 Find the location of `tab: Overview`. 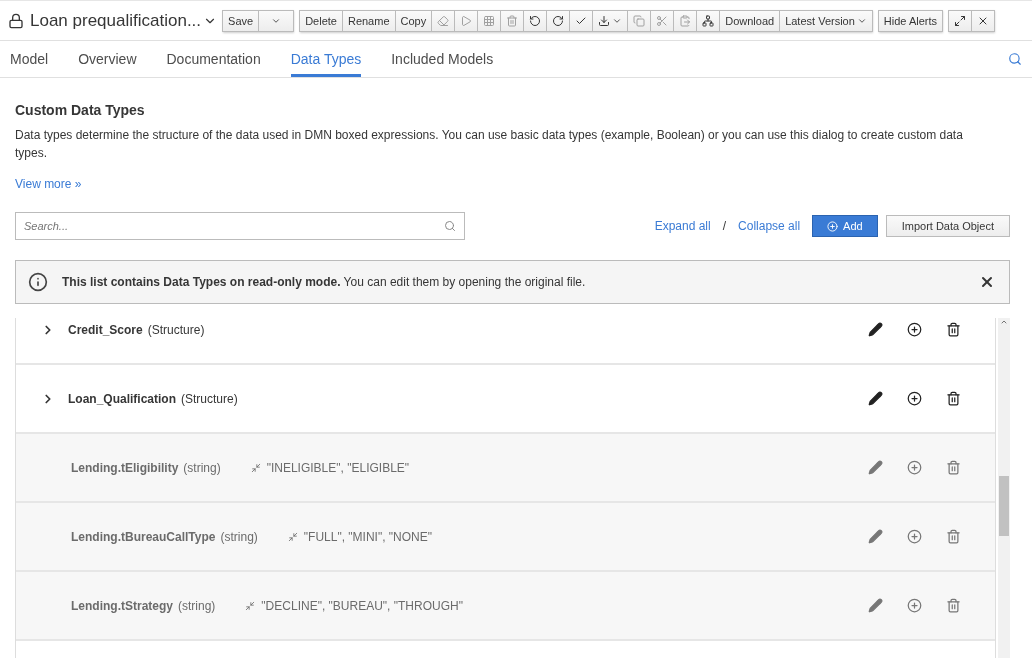

tab: Overview is located at coordinates (107, 59).